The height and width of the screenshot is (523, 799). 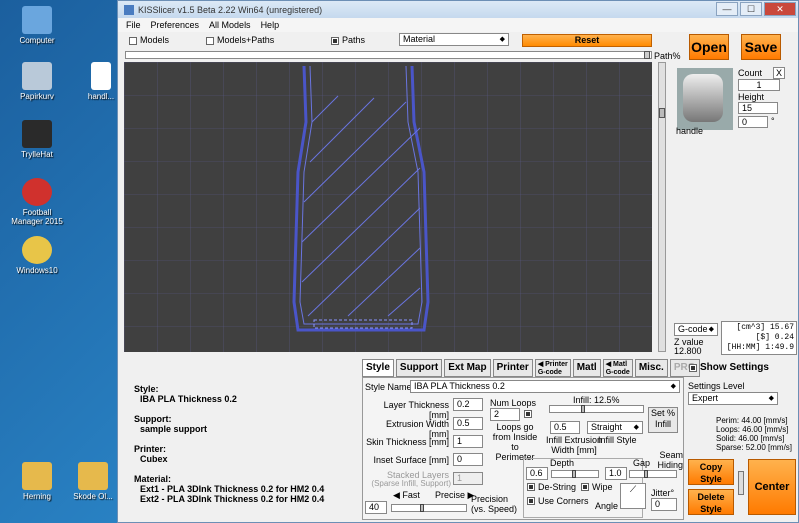 What do you see at coordinates (693, 368) in the screenshot?
I see `show-settings-check` at bounding box center [693, 368].